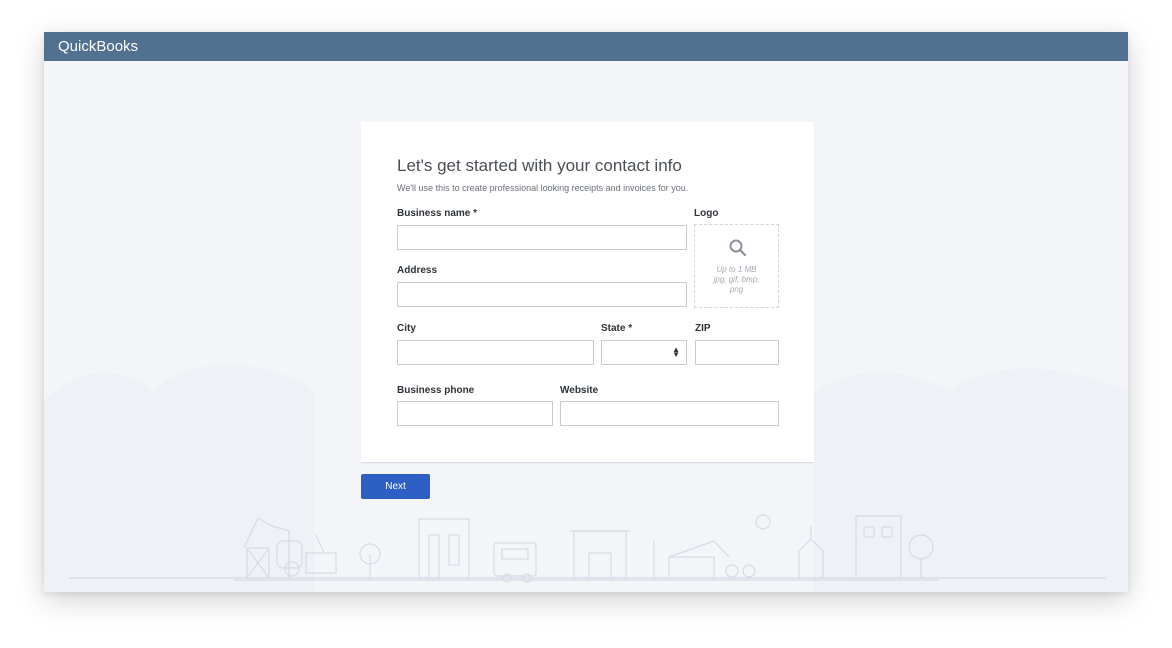  I want to click on logo-upload-hint: Up to 1 MB jpg, gif, bmp, png, so click(736, 280).